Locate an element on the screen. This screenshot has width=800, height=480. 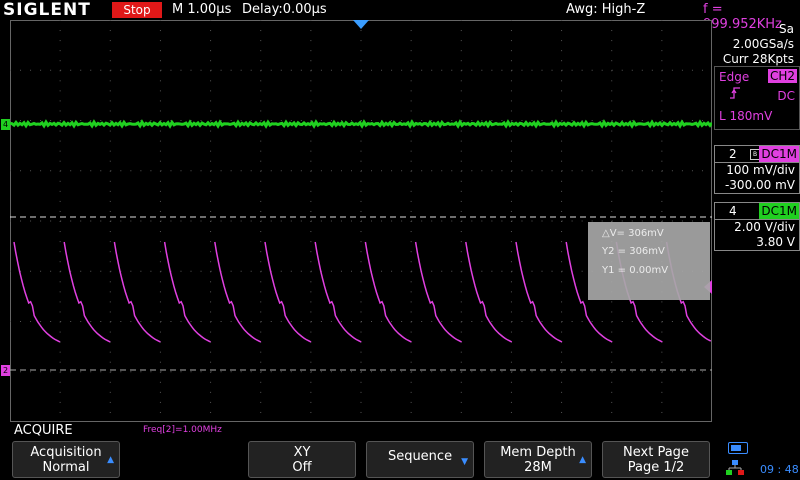
ch4-ground-marker: 4 is located at coordinates (5, 124).